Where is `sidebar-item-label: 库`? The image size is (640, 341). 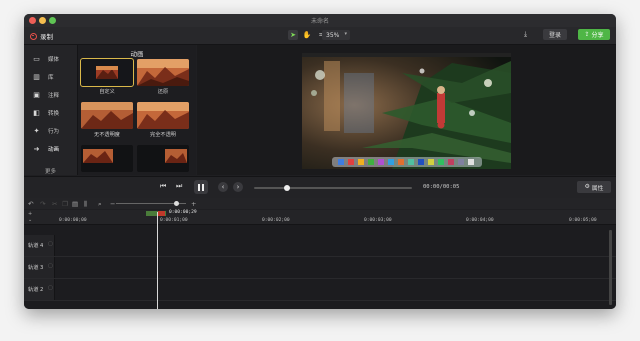
sidebar-item-label: 库 is located at coordinates (51, 78).